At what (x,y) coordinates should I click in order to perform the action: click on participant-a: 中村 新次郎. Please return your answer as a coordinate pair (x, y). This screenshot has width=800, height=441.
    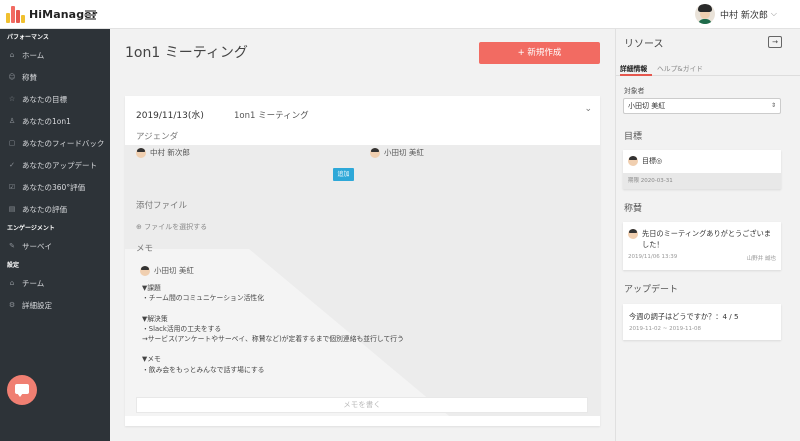
    Looking at the image, I should click on (163, 152).